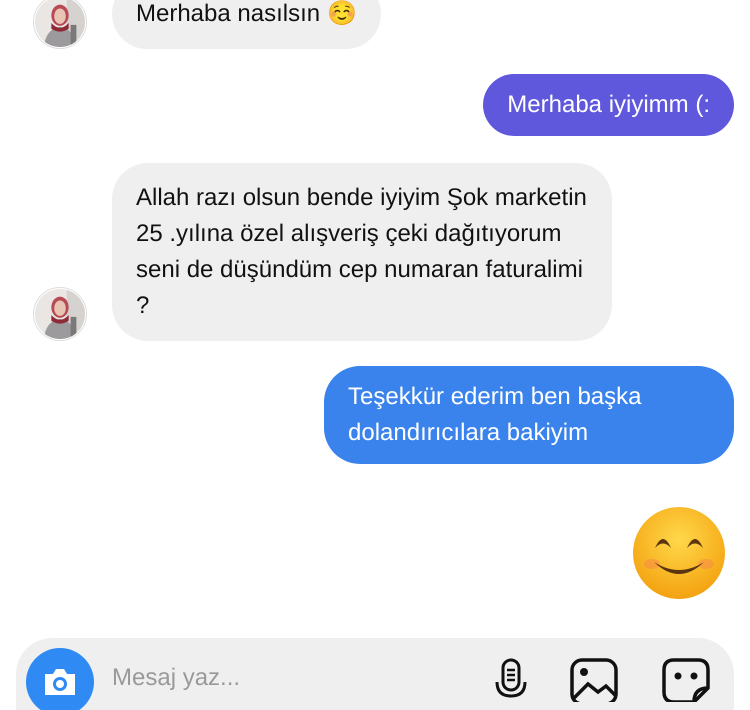  Describe the element at coordinates (686, 680) in the screenshot. I see `sticker-icon` at that location.